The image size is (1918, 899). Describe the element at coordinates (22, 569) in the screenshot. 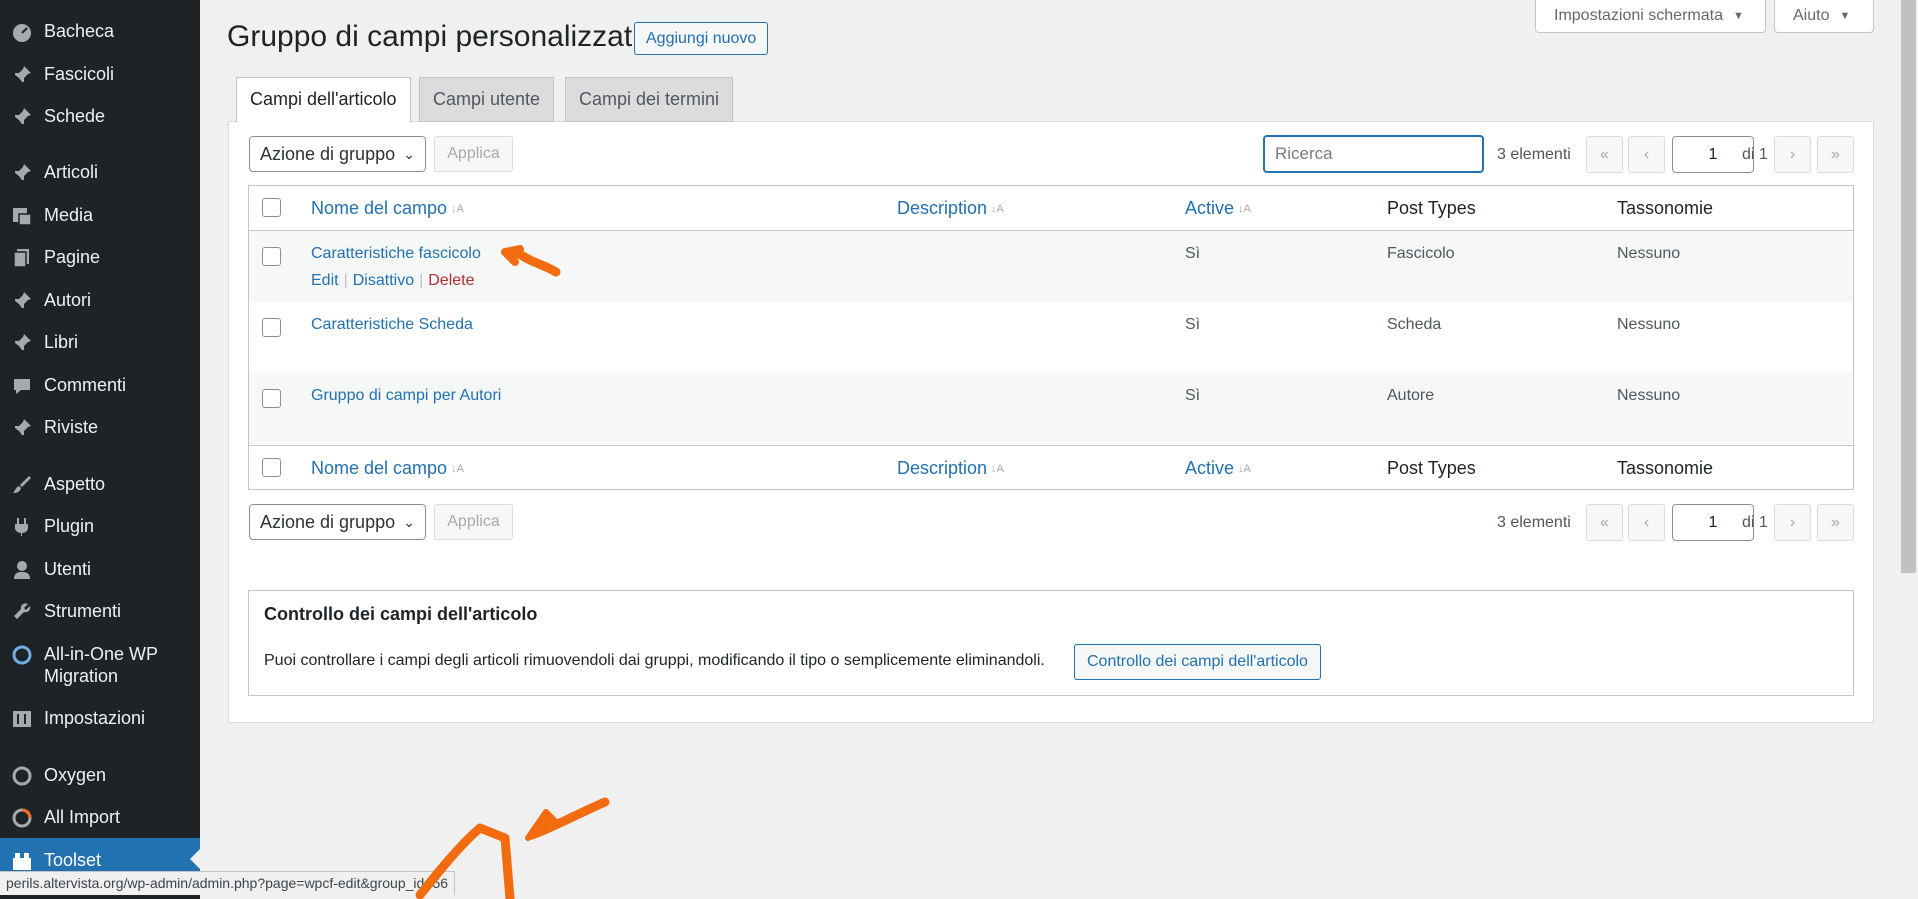

I see `user-icon` at that location.